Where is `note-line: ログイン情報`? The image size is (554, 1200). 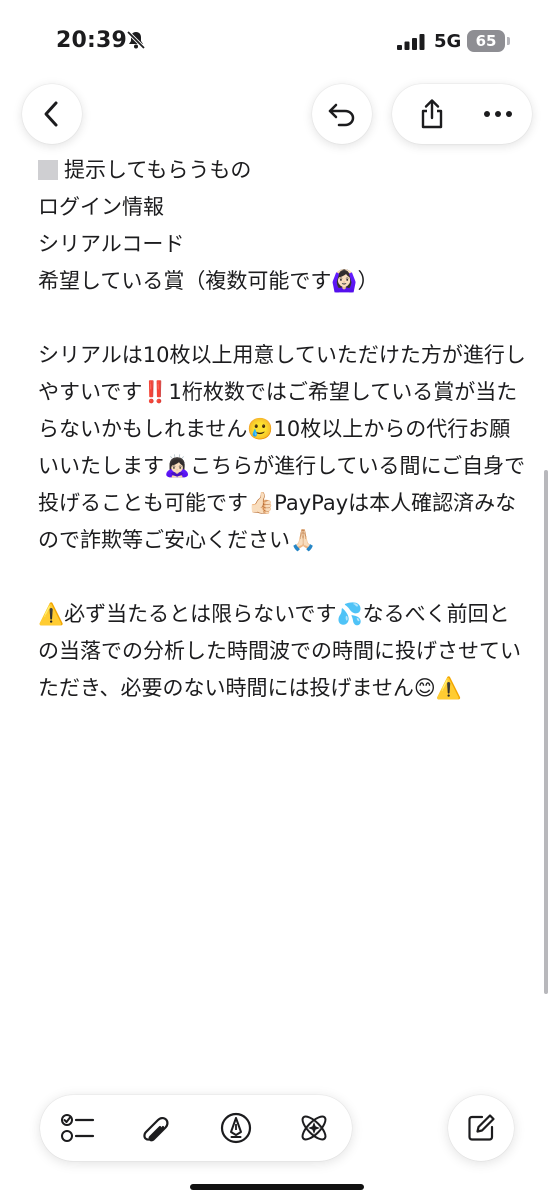
note-line: ログイン情報 is located at coordinates (101, 207).